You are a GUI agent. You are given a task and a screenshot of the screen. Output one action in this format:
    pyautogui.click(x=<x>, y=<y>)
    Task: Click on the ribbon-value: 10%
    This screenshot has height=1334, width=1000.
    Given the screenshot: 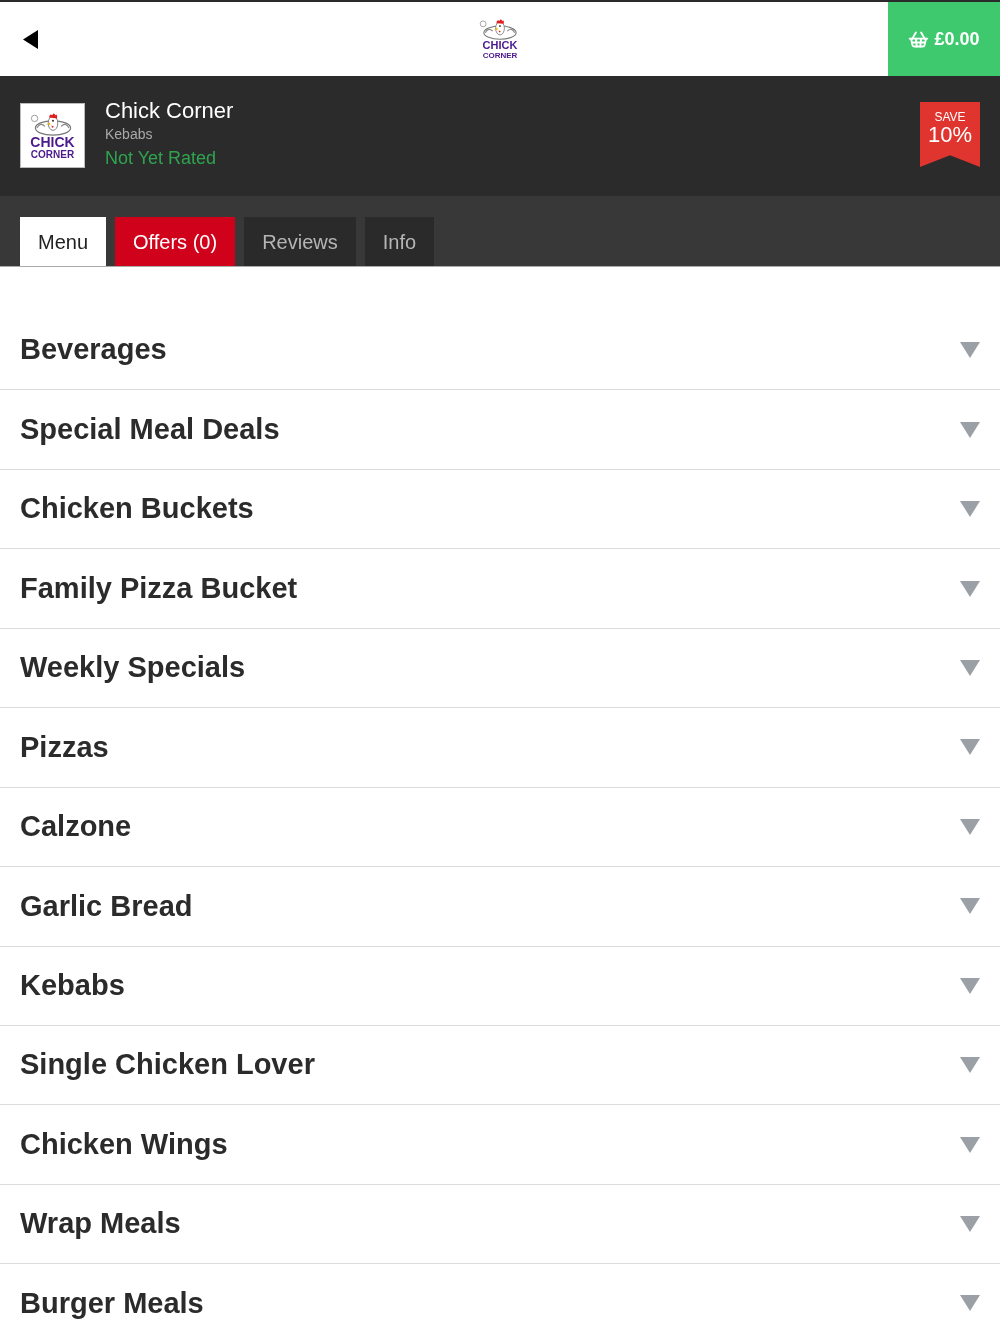 What is the action you would take?
    pyautogui.click(x=949, y=135)
    